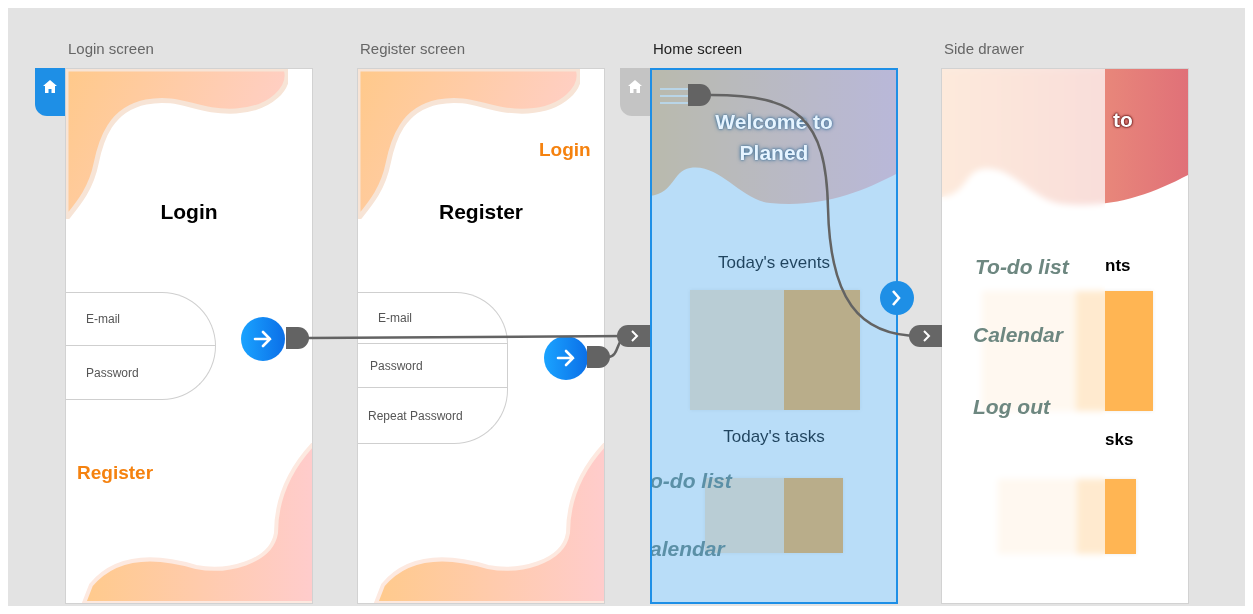 The height and width of the screenshot is (614, 1253). What do you see at coordinates (433, 416) in the screenshot?
I see `text-field: Repeat Password` at bounding box center [433, 416].